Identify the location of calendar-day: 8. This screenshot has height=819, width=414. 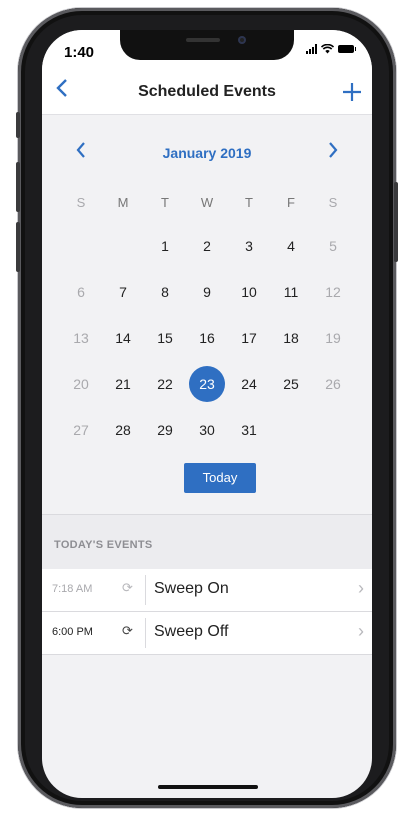
(165, 299).